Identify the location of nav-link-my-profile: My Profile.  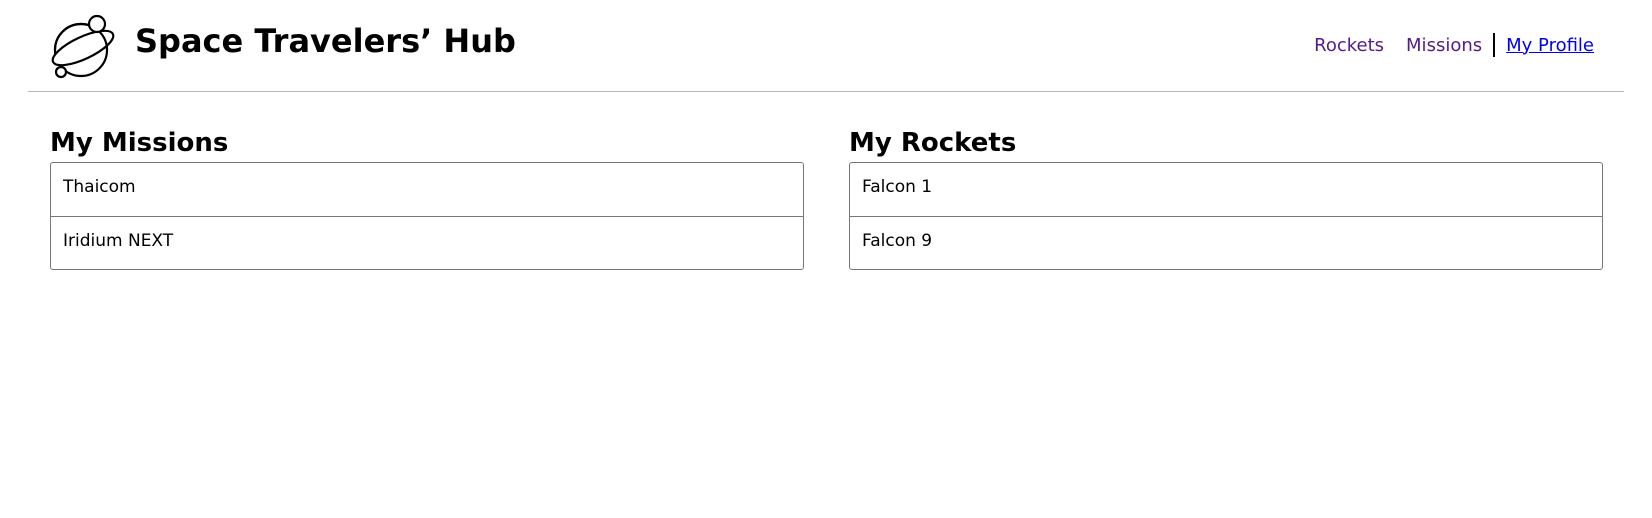
(1550, 45).